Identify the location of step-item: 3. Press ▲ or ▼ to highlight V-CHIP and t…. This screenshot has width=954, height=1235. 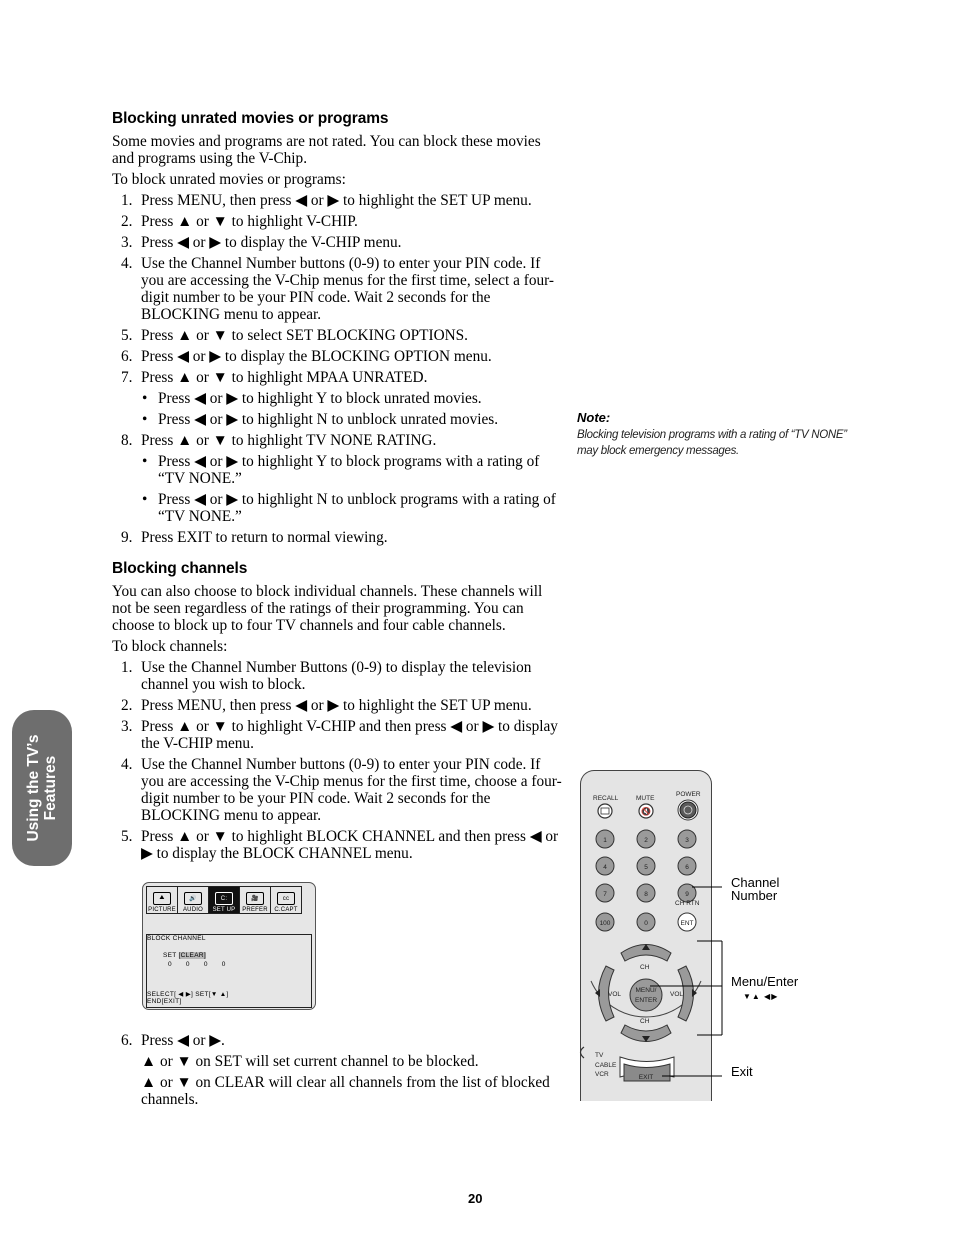
(337, 735).